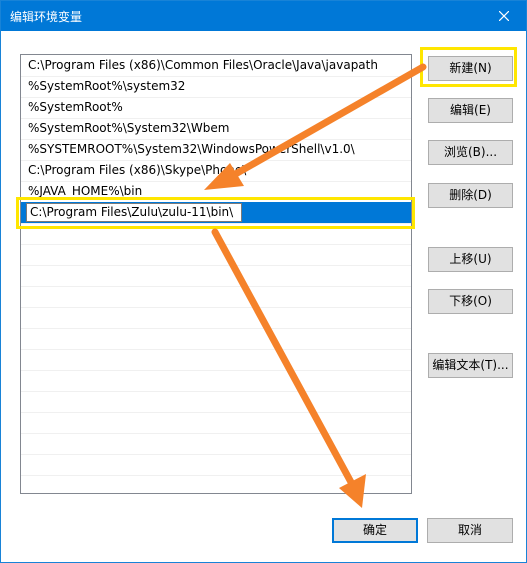  I want to click on ok-button: 确定, so click(375, 530).